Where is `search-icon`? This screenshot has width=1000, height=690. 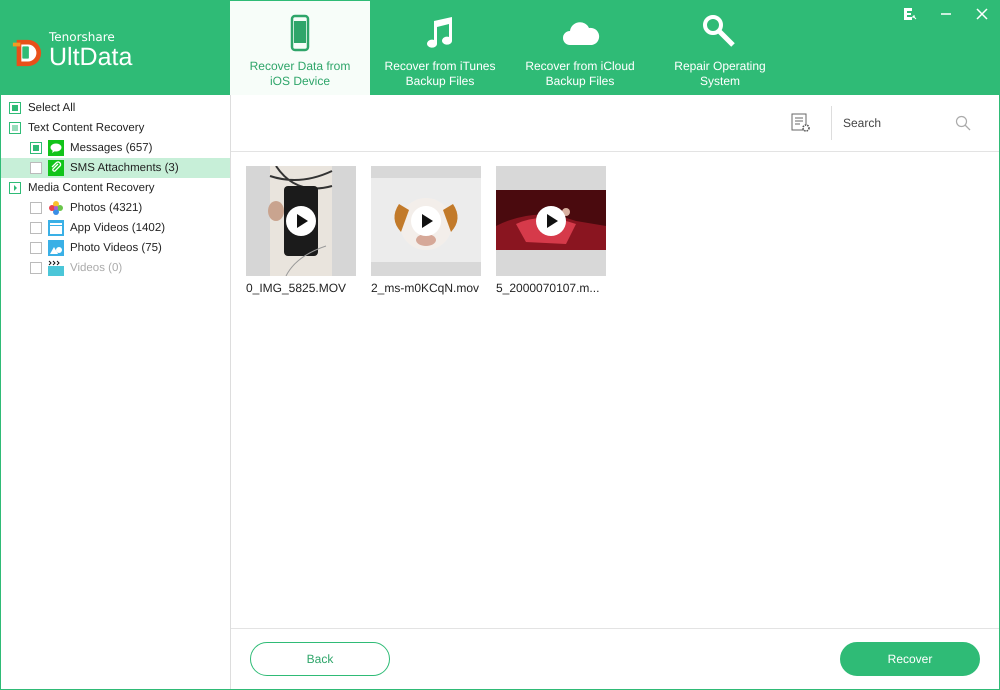 search-icon is located at coordinates (963, 123).